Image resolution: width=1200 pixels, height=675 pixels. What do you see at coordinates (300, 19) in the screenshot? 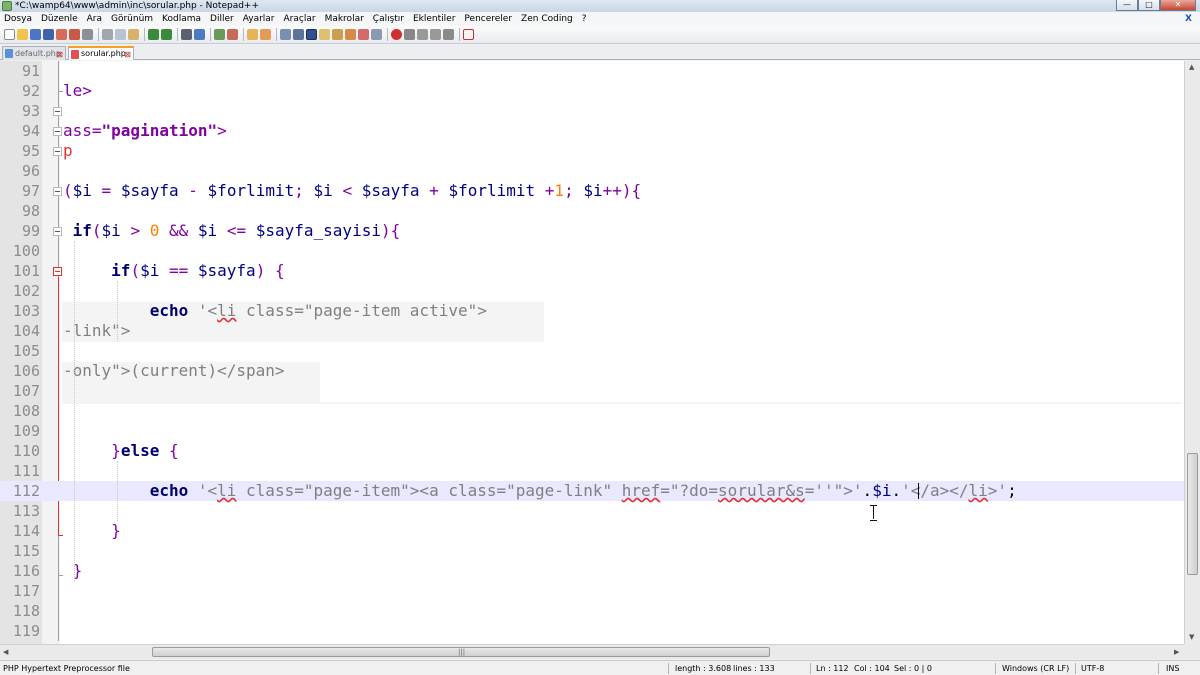
I see `menu-araclar: Araçlar` at bounding box center [300, 19].